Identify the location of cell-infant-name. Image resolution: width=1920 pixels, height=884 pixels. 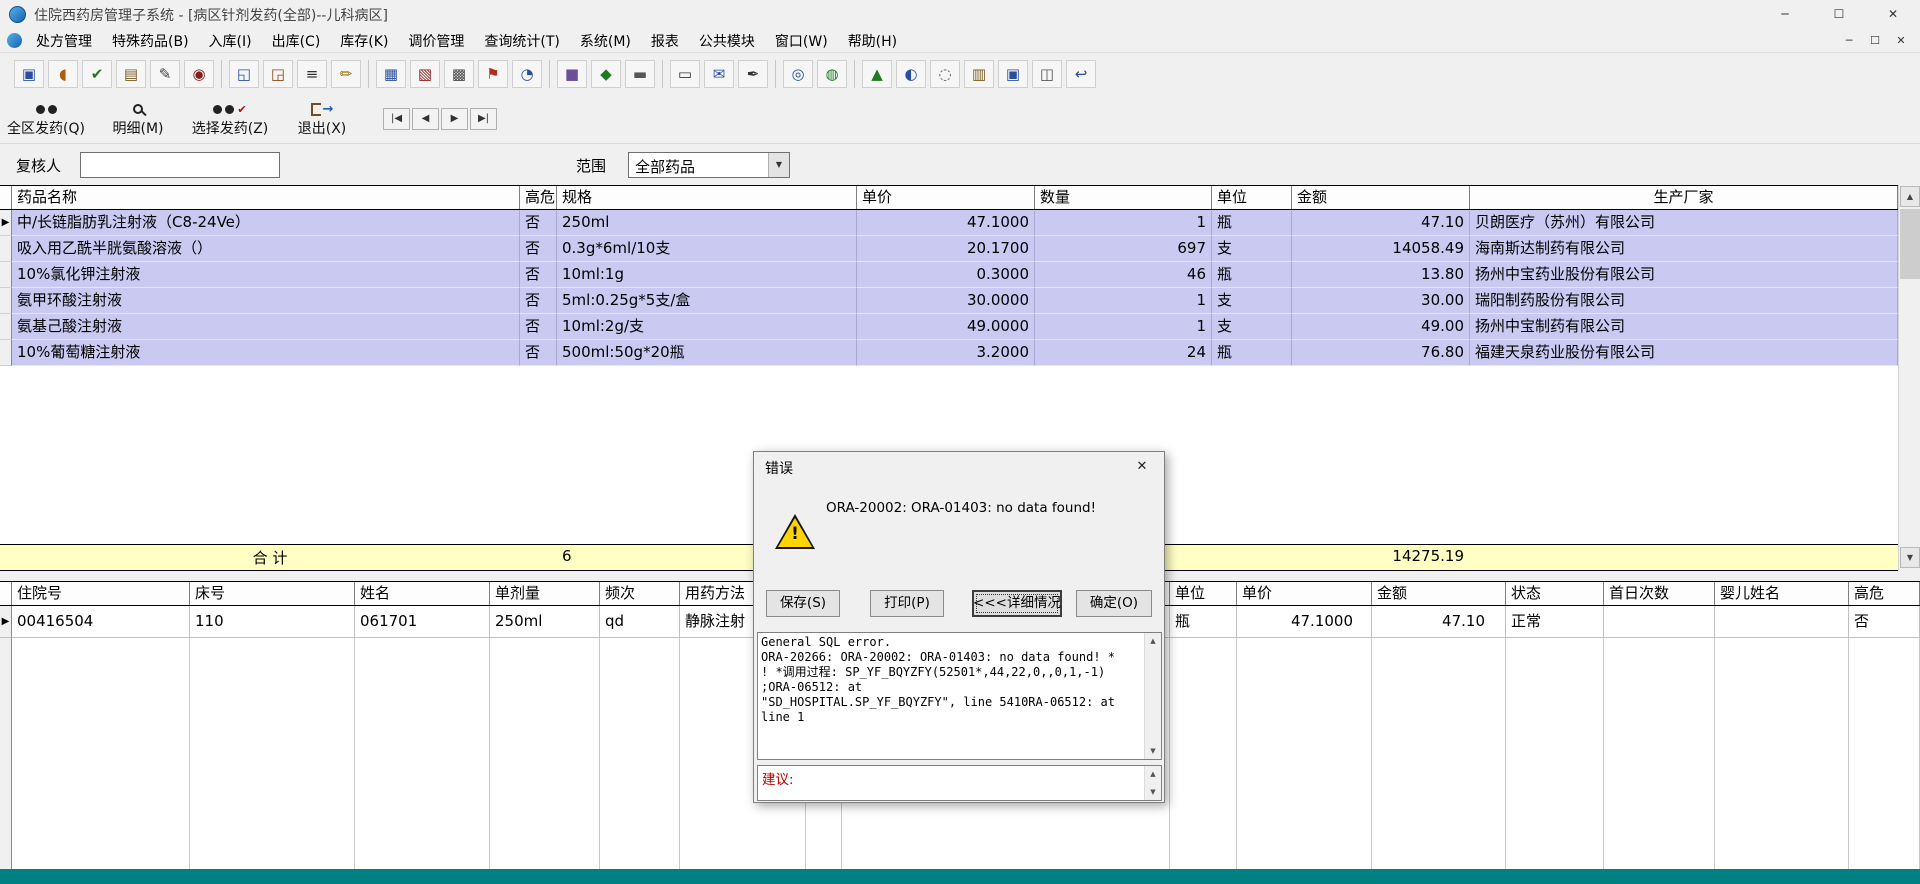
(1782, 622).